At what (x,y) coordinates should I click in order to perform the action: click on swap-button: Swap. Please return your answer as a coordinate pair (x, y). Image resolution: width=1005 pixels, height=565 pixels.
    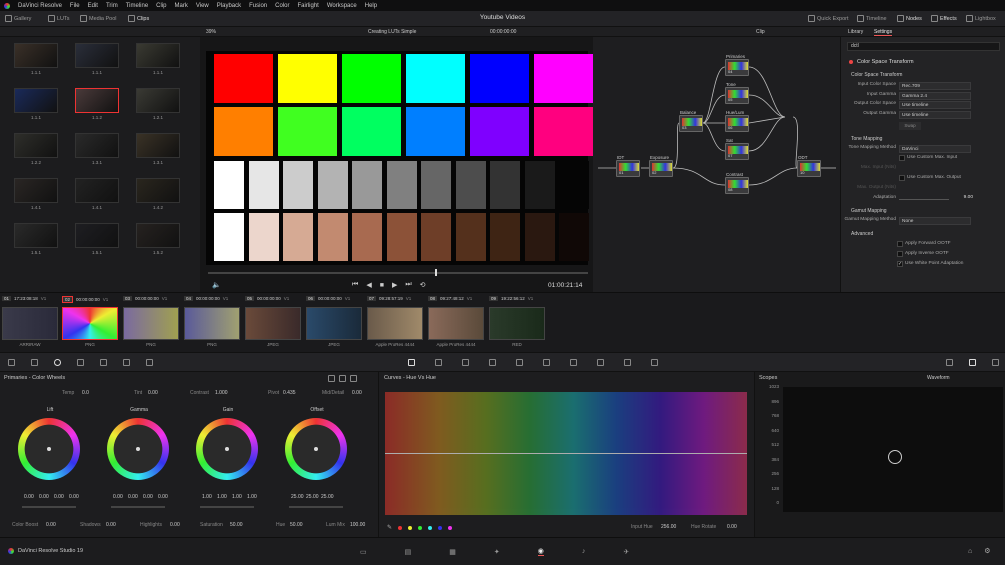
    Looking at the image, I should click on (910, 126).